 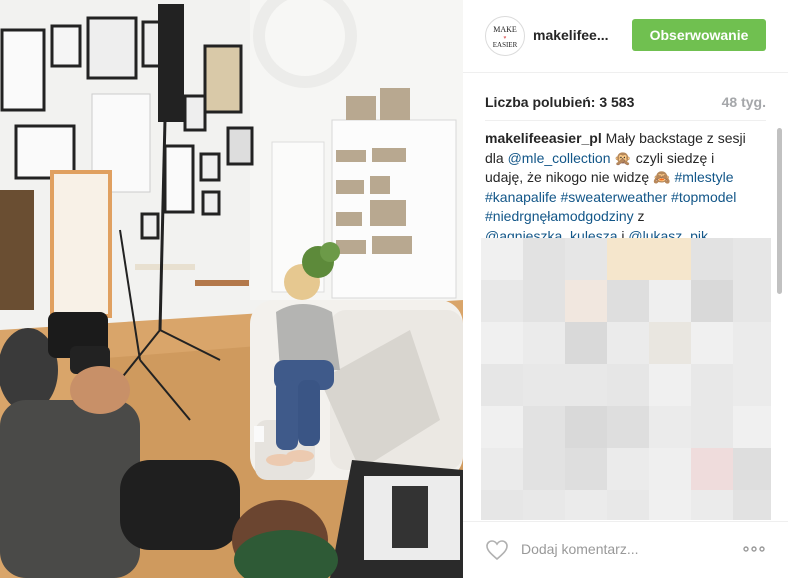 What do you see at coordinates (699, 35) in the screenshot?
I see `follow-button: Obserwowanie` at bounding box center [699, 35].